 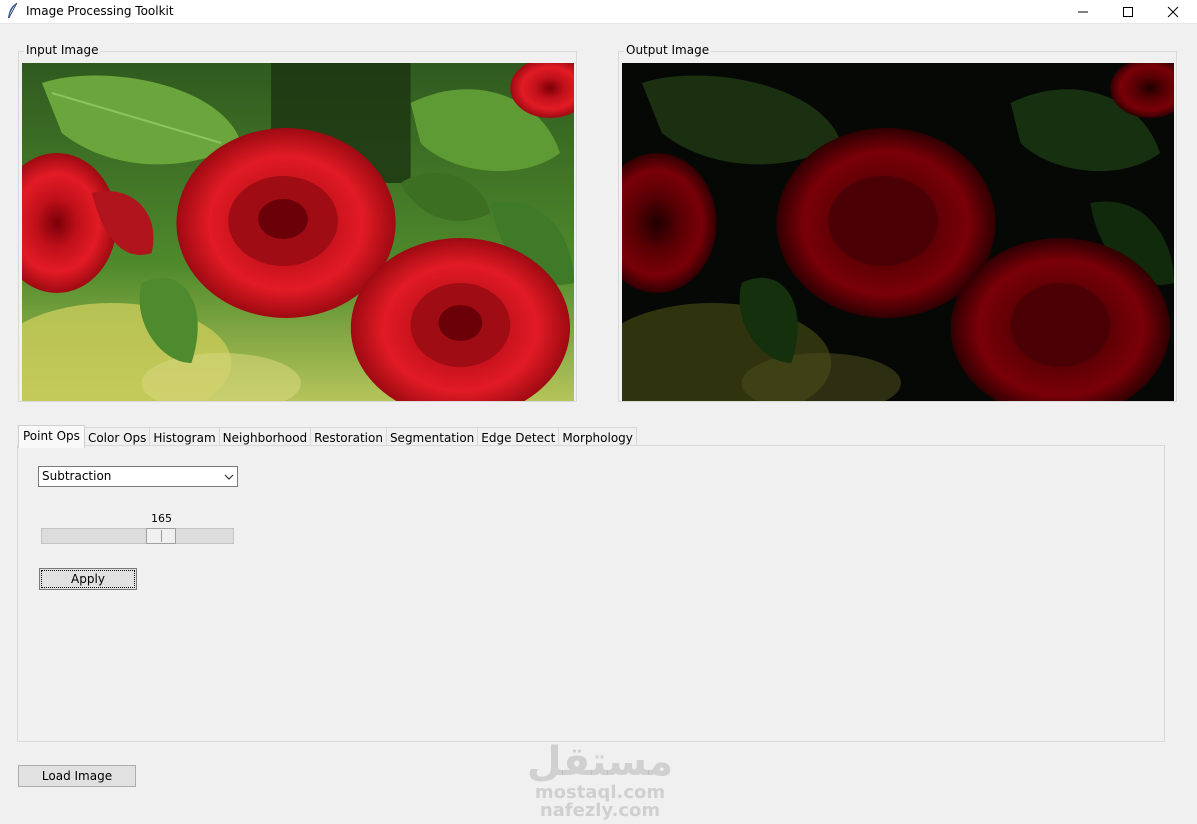 What do you see at coordinates (62, 50) in the screenshot?
I see `input-image-label: Input Image` at bounding box center [62, 50].